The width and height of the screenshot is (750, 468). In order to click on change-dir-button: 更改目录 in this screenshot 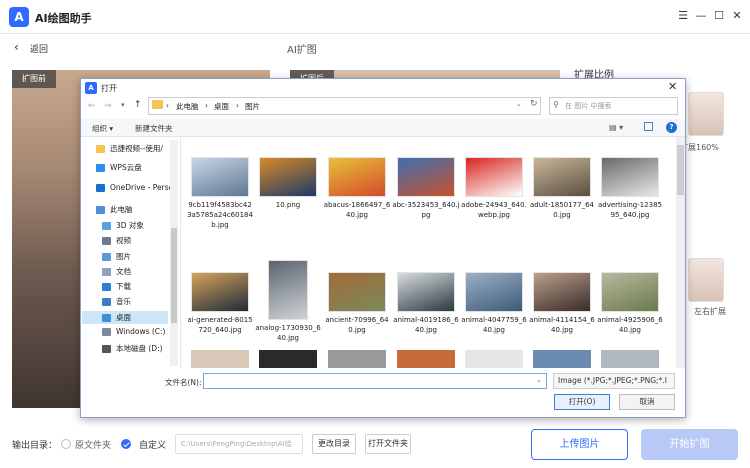, I will do `click(334, 444)`.